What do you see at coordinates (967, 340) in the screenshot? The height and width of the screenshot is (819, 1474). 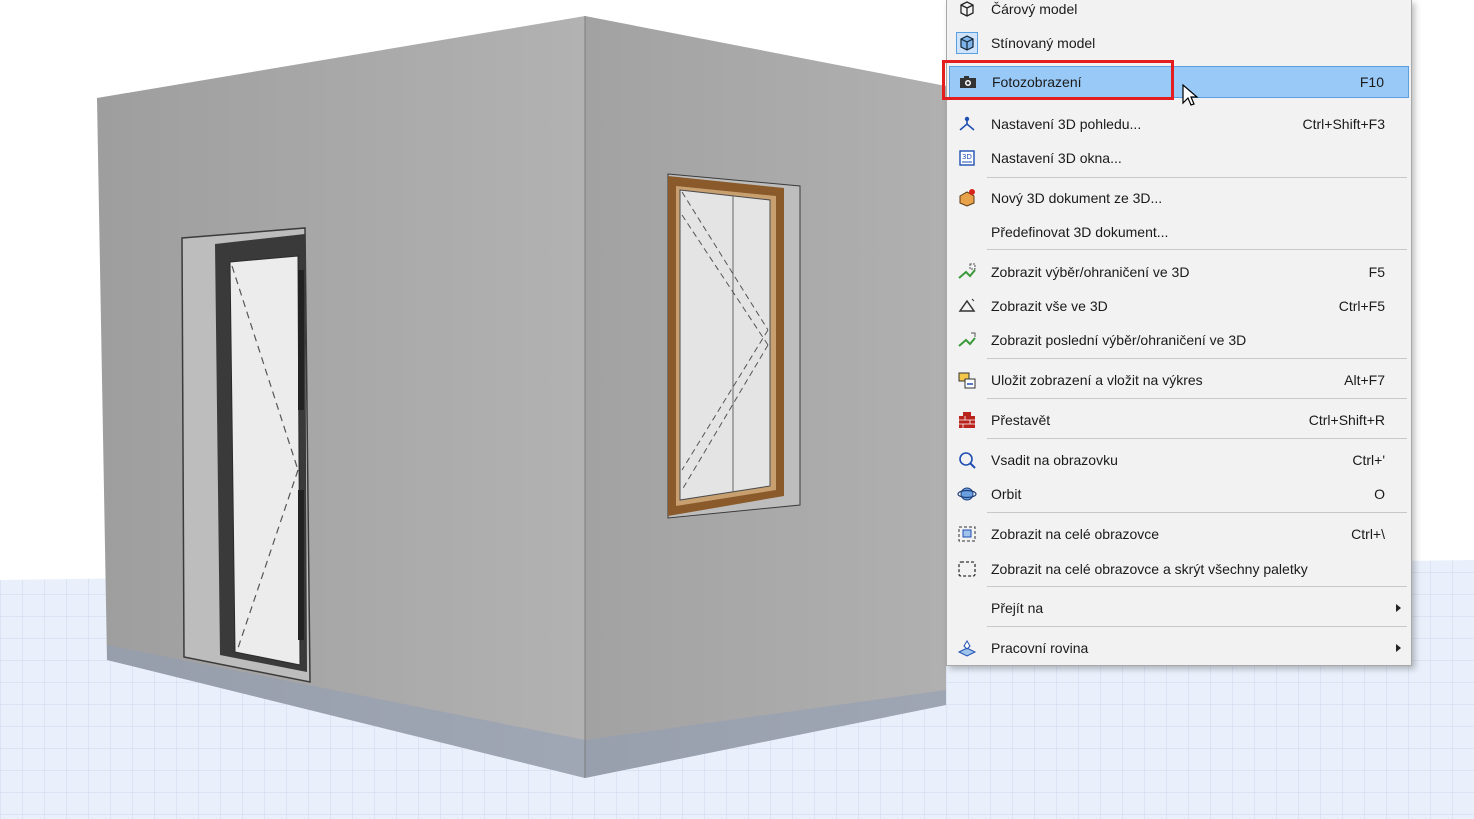 I see `show-last-selection-3d-icon` at bounding box center [967, 340].